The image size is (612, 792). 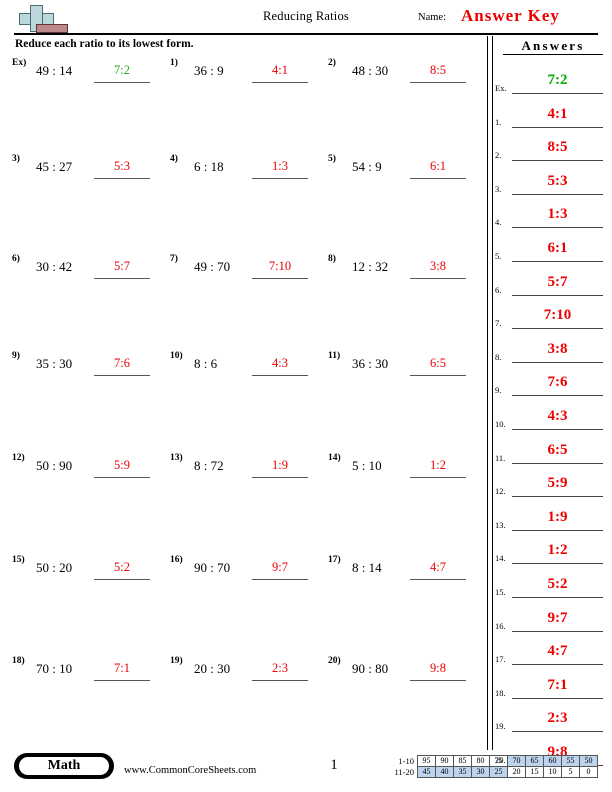 I want to click on answer-row-label: 17., so click(x=500, y=659).